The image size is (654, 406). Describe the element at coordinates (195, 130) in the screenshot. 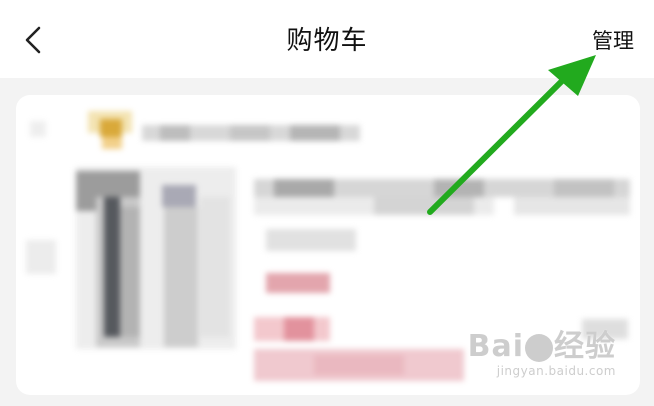

I see `store-name-row` at that location.